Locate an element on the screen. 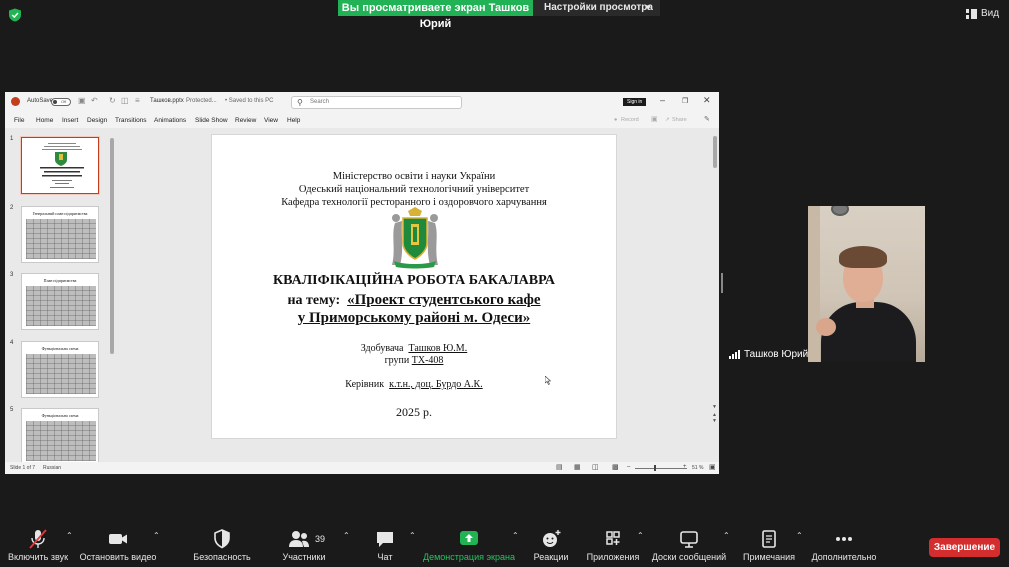  reactions-button: Реакции is located at coordinates (551, 546).